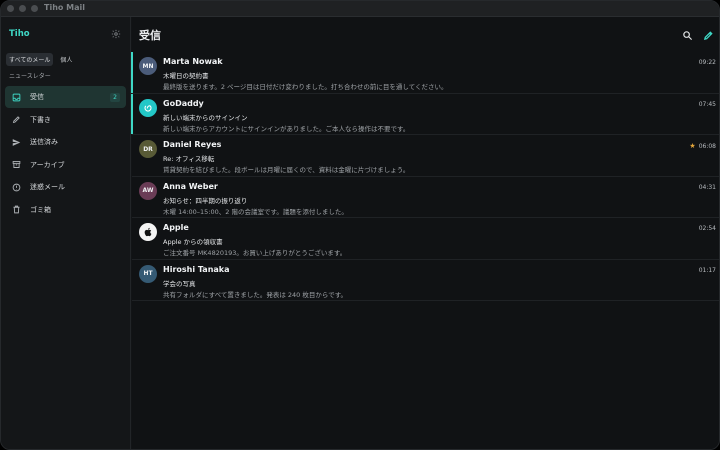 This screenshot has height=450, width=720. Describe the element at coordinates (40, 119) in the screenshot. I see `sidebar-item-label: 下書き` at that location.